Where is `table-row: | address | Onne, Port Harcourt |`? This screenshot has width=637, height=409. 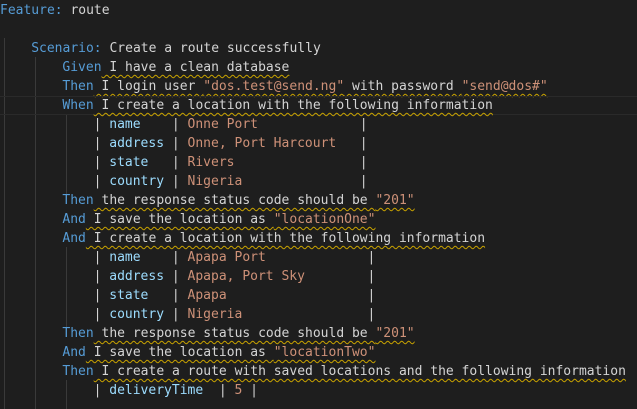
table-row: | address | Onne, Port Harcourt | is located at coordinates (318, 143).